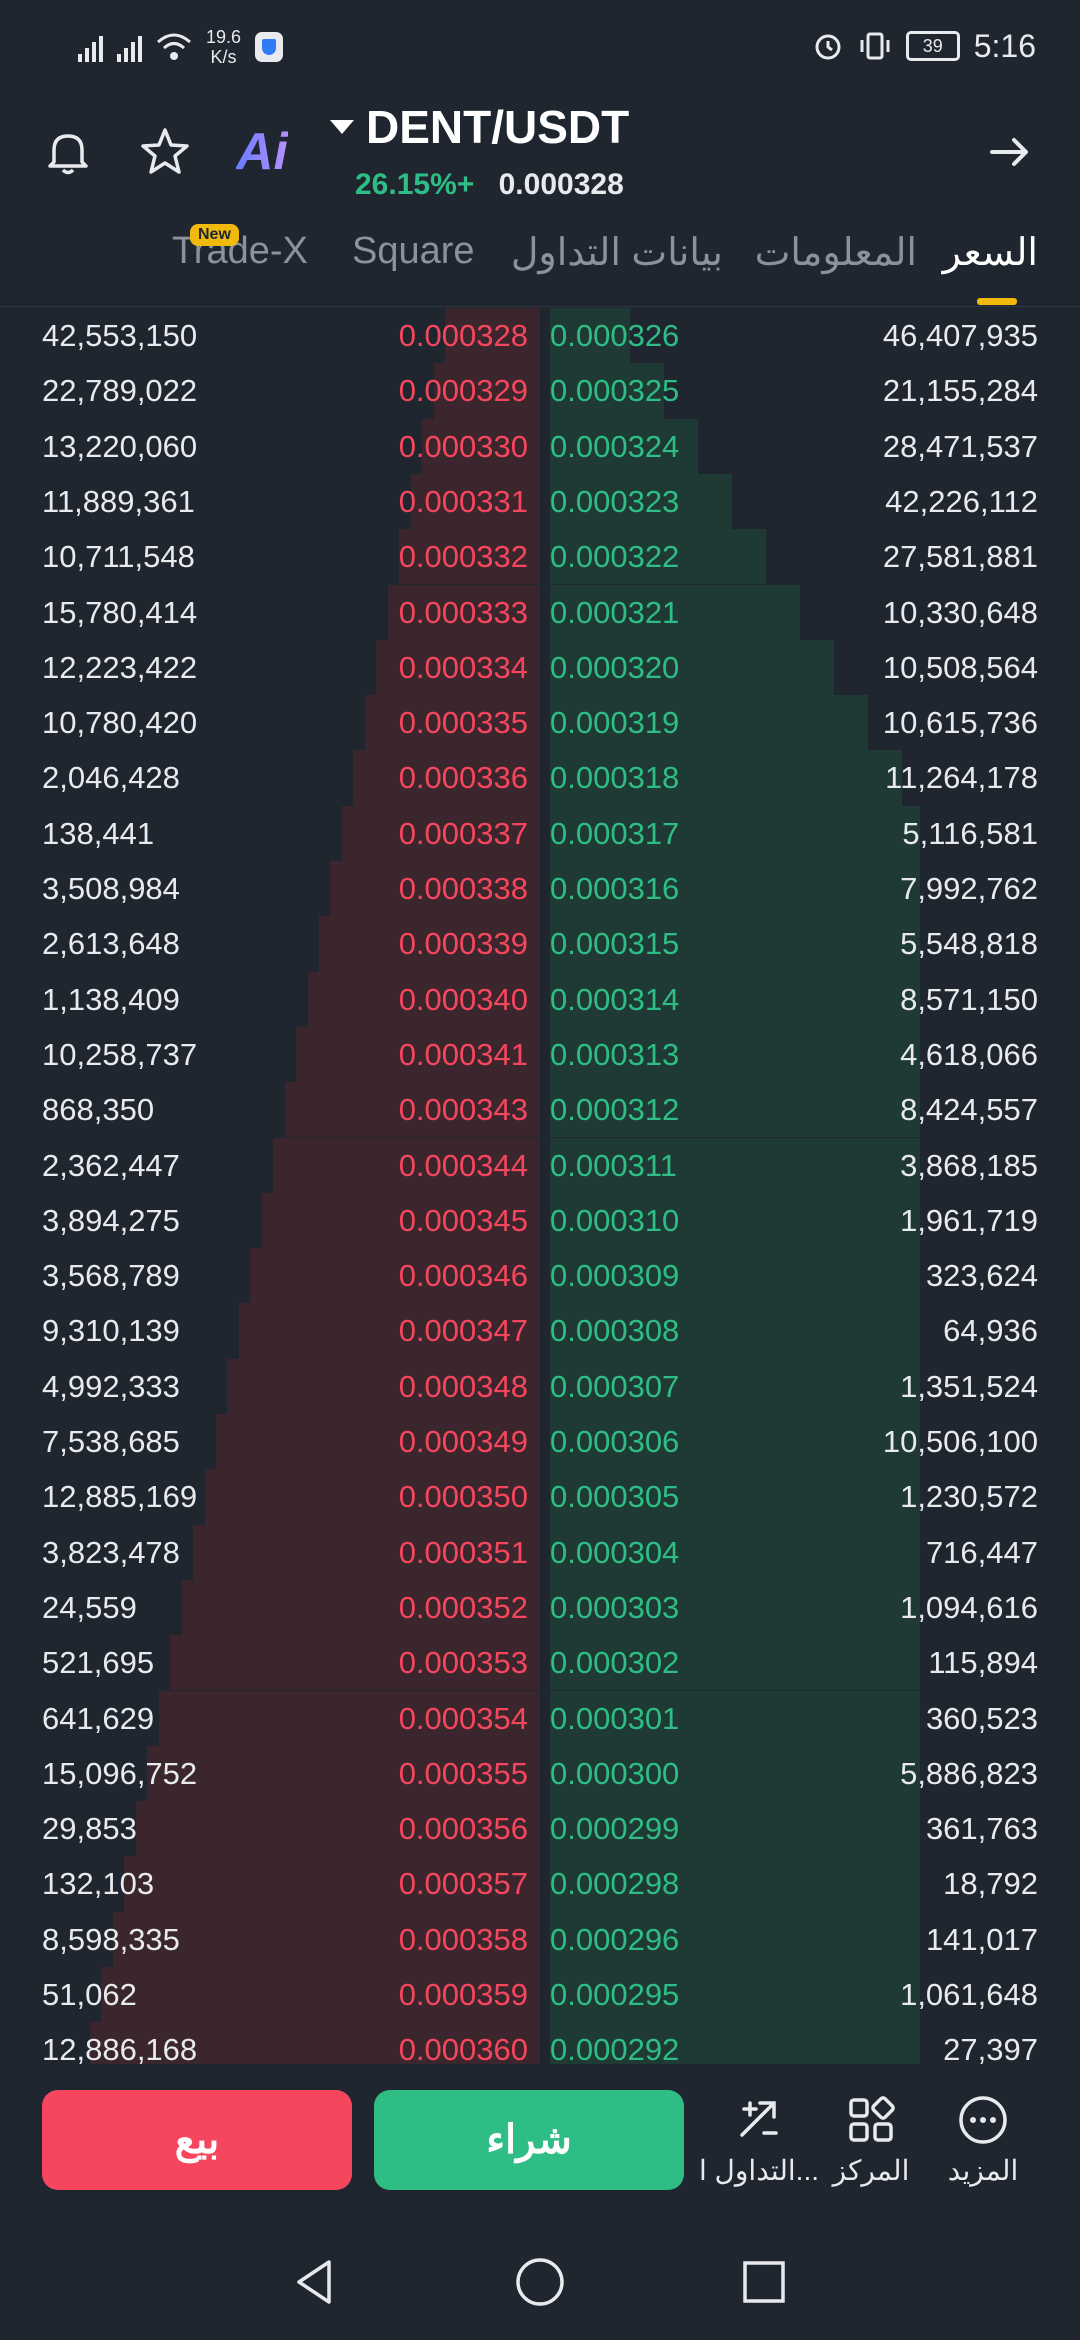 Image resolution: width=1080 pixels, height=2340 pixels. What do you see at coordinates (969, 1110) in the screenshot?
I see `bid-quantity: 8,424,557` at bounding box center [969, 1110].